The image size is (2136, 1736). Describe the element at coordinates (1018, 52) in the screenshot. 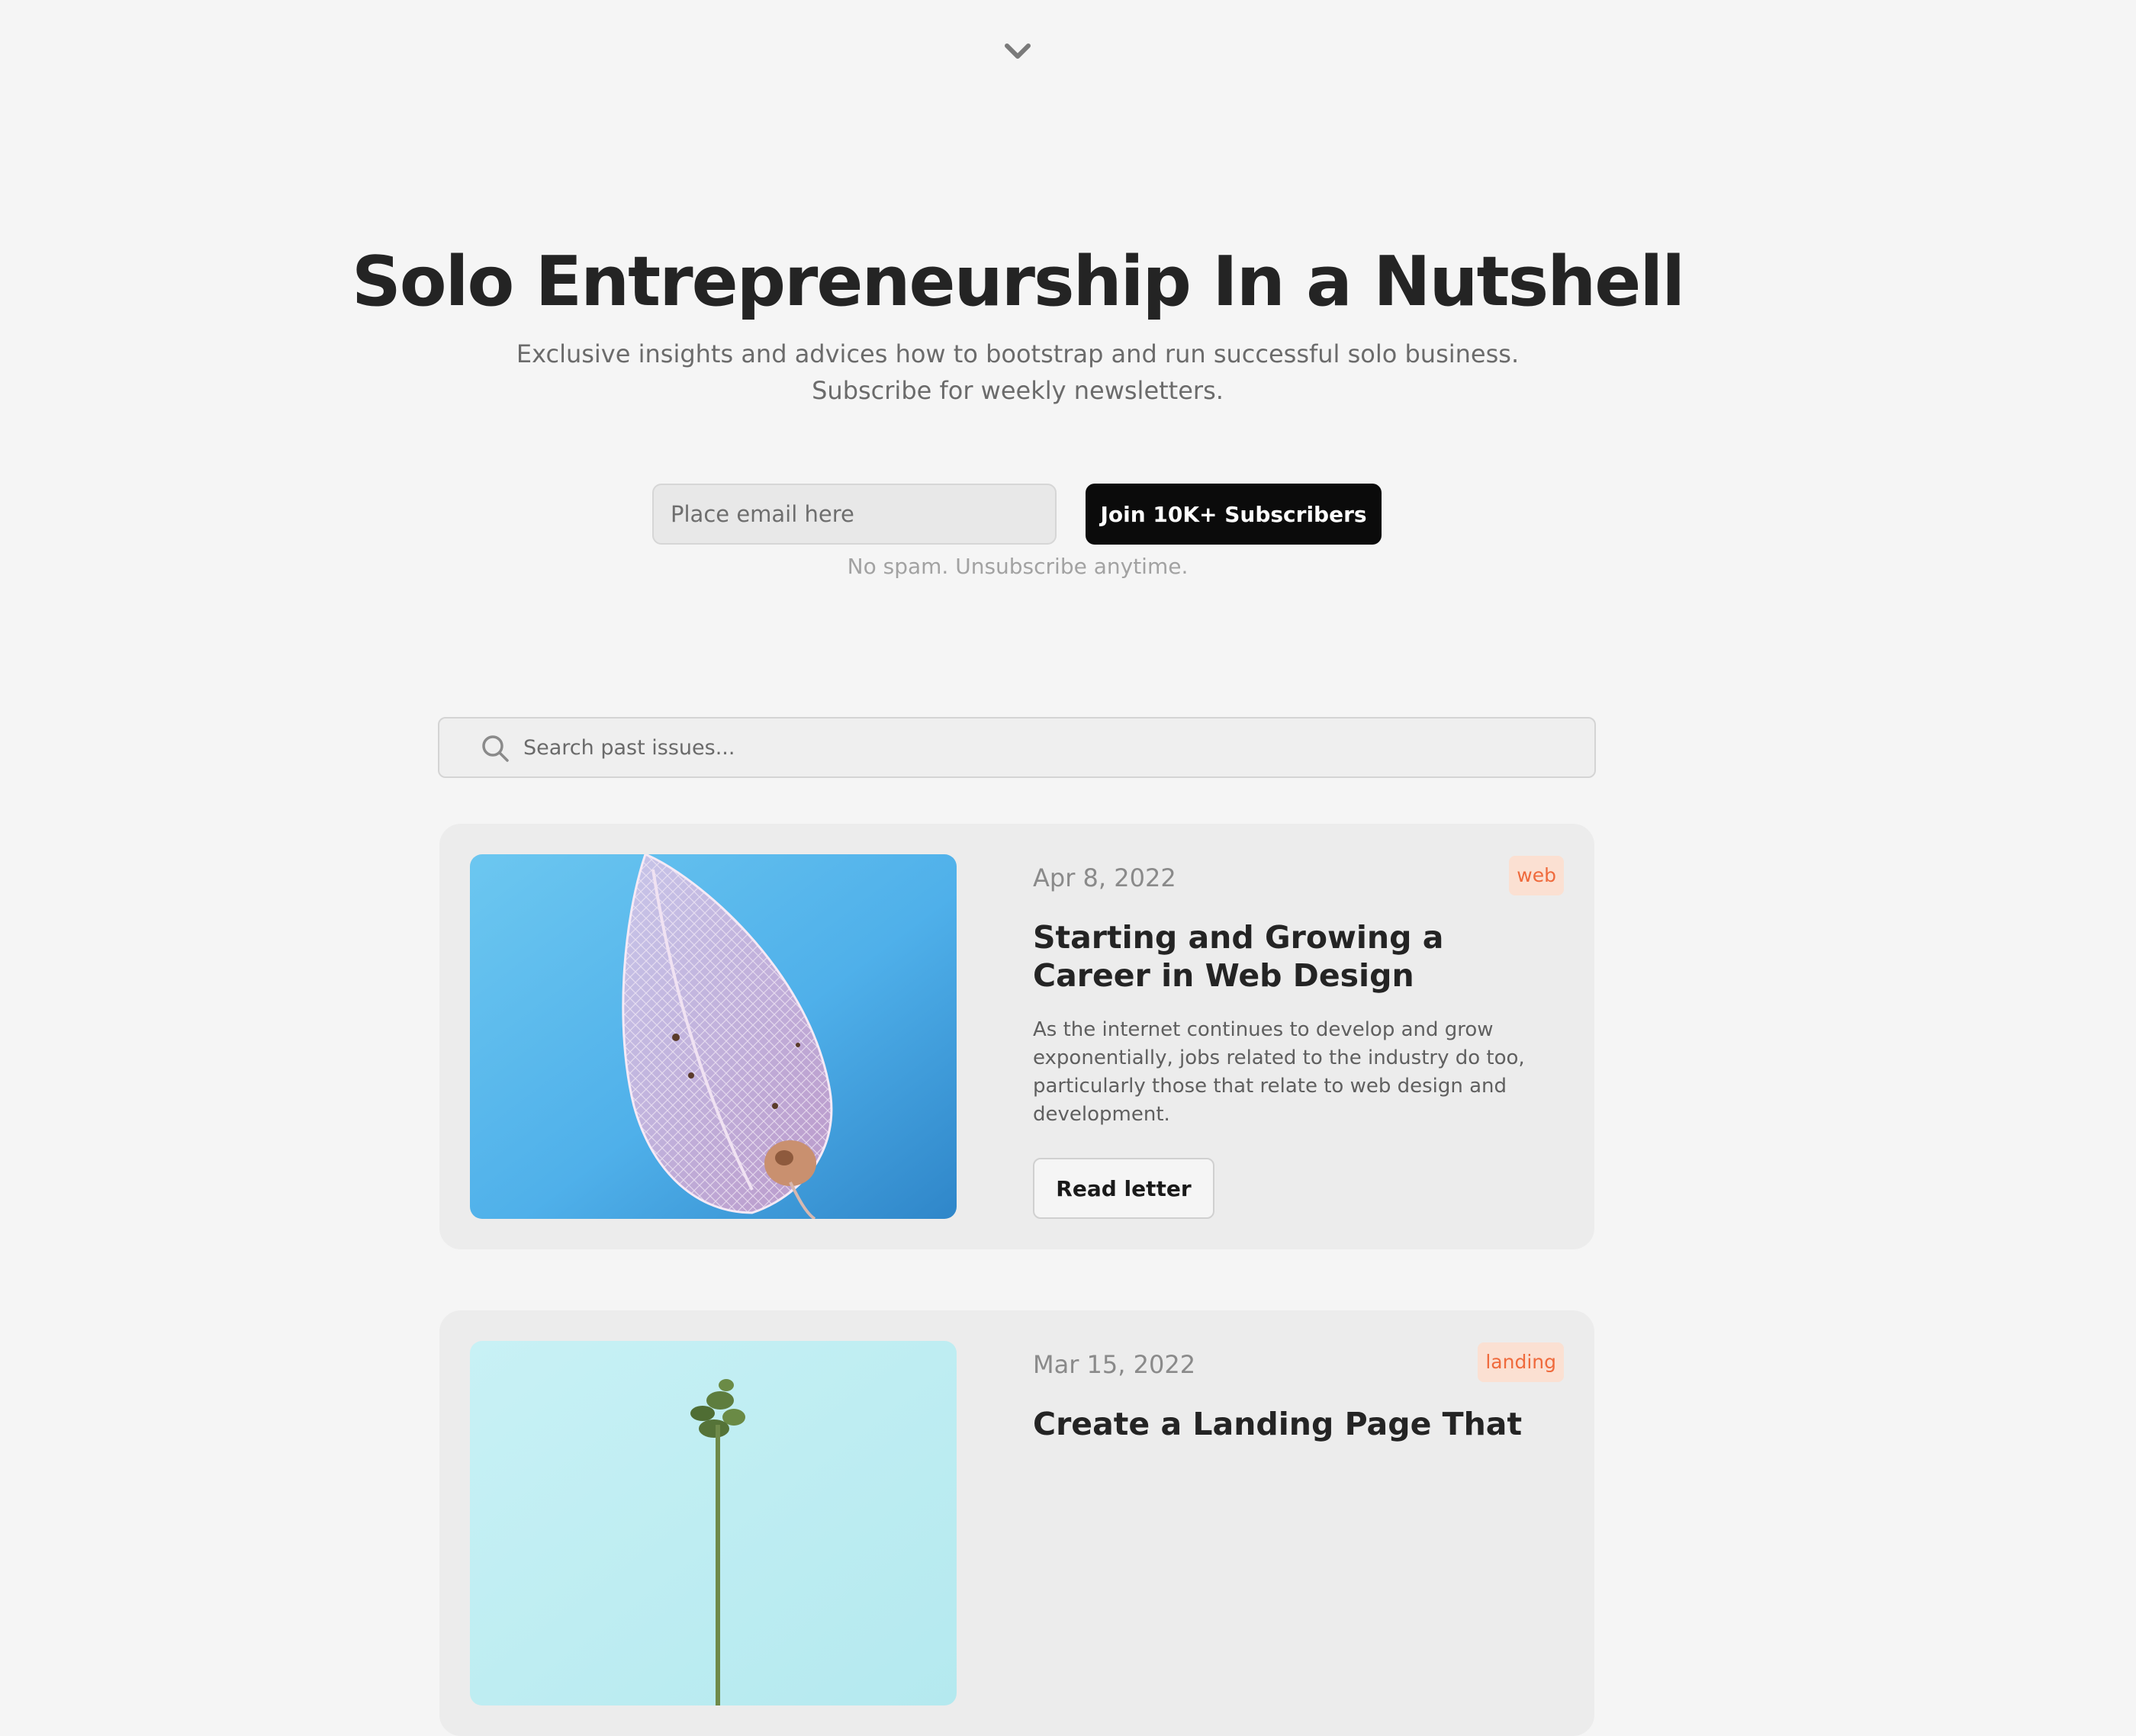

I see `chevron-down-icon` at that location.